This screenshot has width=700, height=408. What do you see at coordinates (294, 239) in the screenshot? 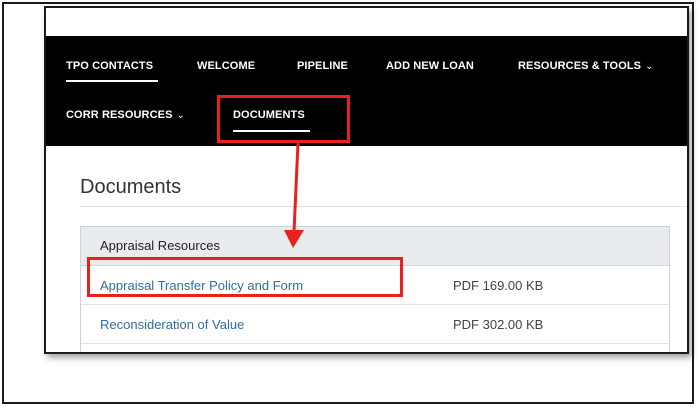
I see `arrow-head` at bounding box center [294, 239].